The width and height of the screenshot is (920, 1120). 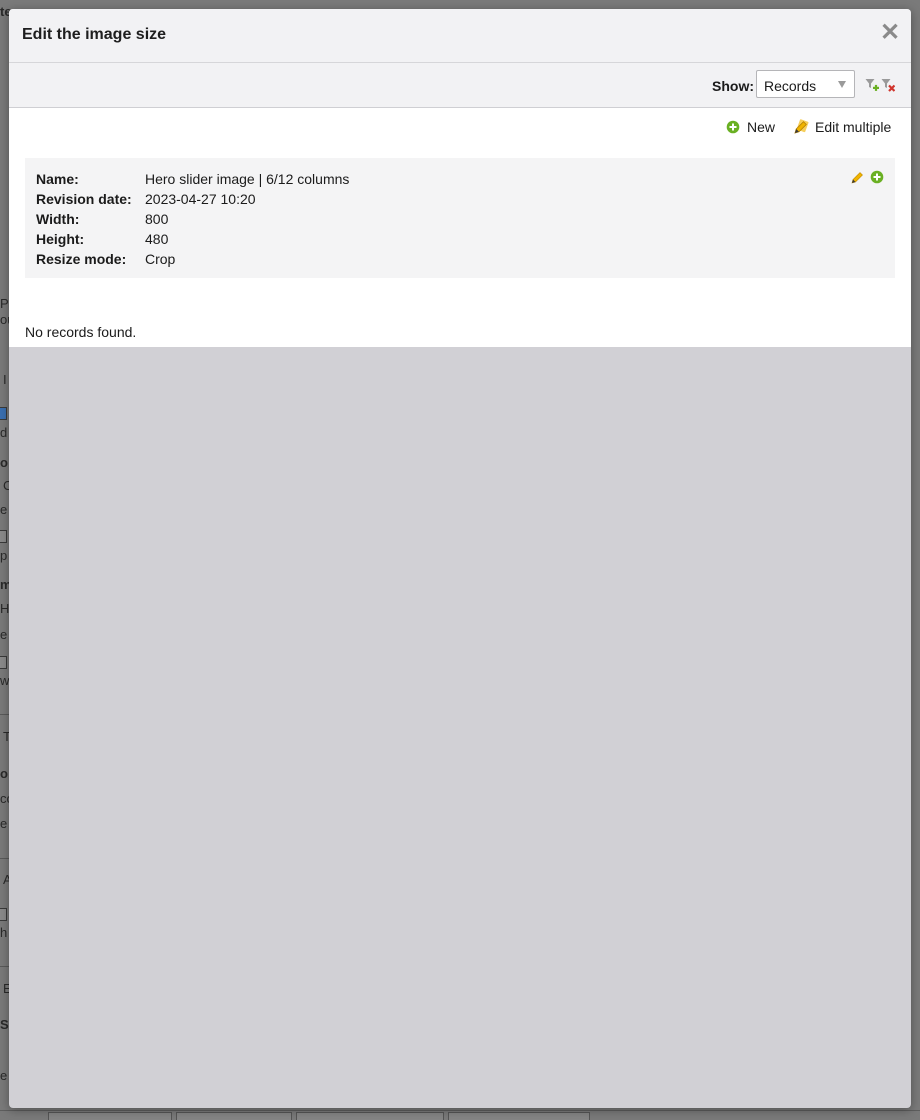 What do you see at coordinates (160, 259) in the screenshot?
I see `field-value-resize-mode: Crop` at bounding box center [160, 259].